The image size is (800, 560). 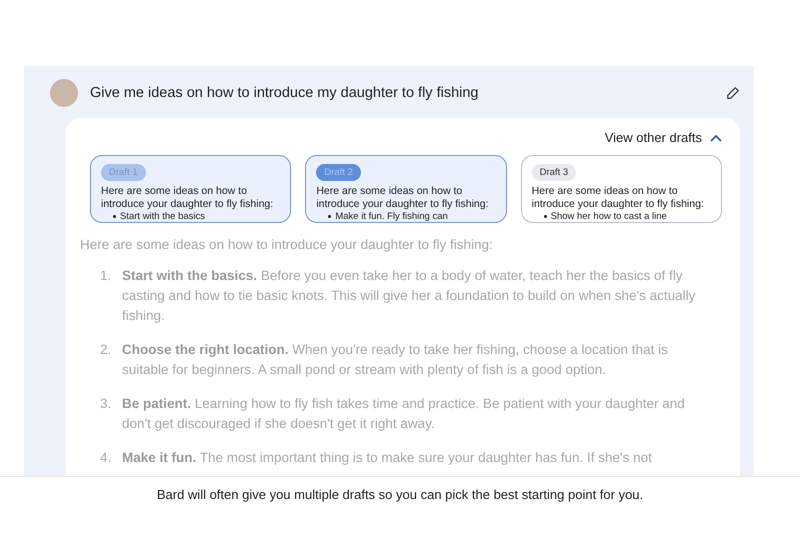 What do you see at coordinates (387, 458) in the screenshot?
I see `list-item-text: Make it fun. The most important thing is to make sure your daughter has fun. If she's not` at bounding box center [387, 458].